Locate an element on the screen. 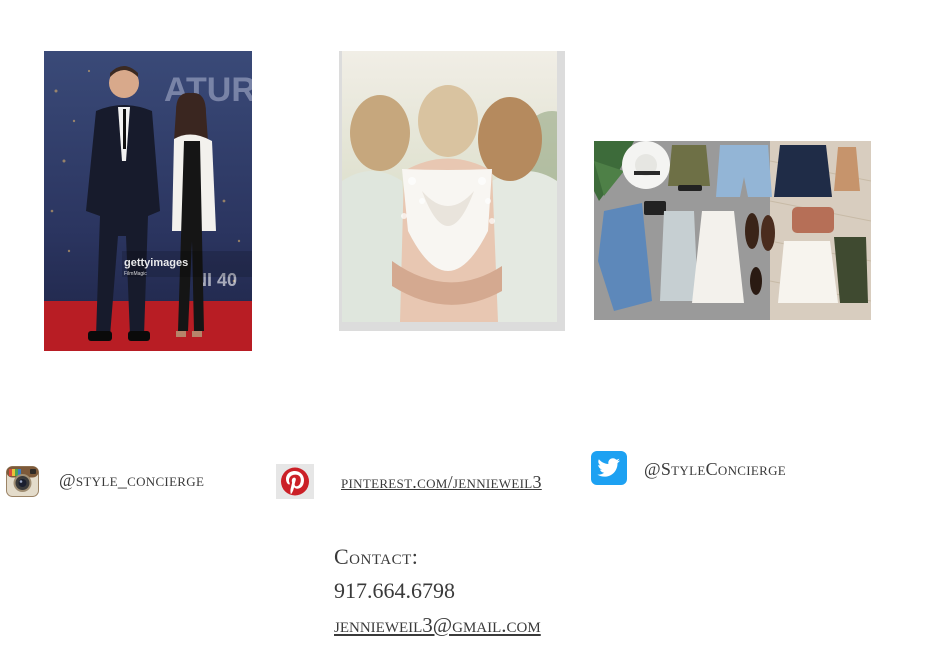  pinterest-link: pinterest.com/jennieweil3 is located at coordinates (409, 481).